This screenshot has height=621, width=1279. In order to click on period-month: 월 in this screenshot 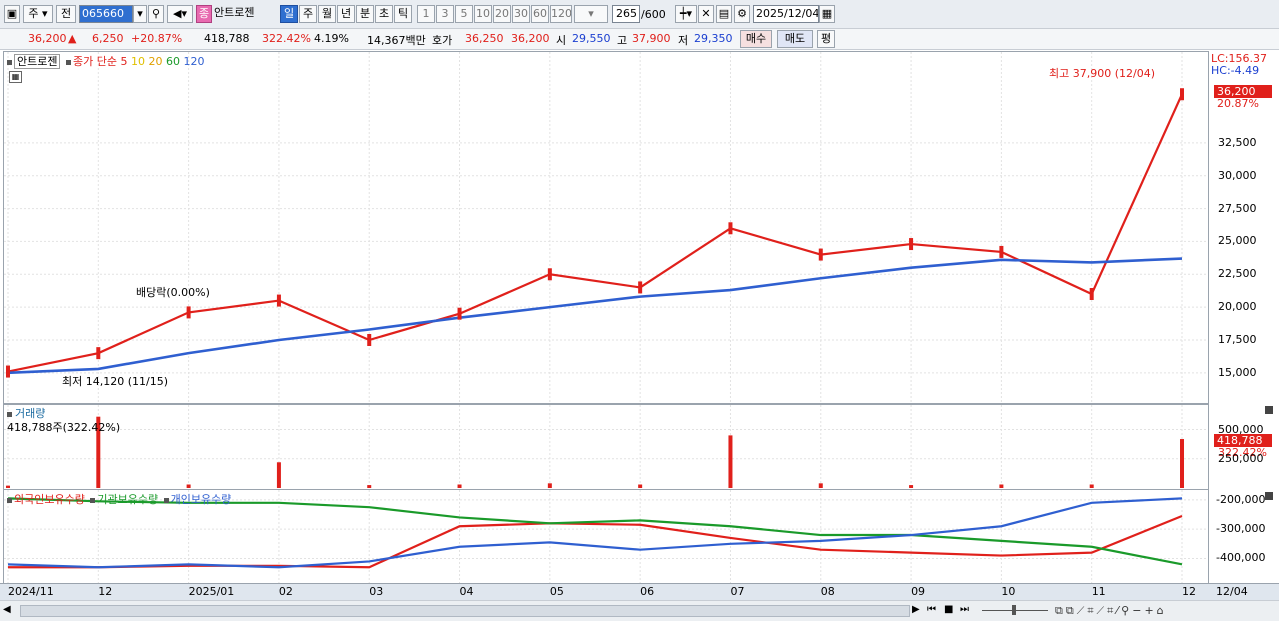, I will do `click(327, 14)`.